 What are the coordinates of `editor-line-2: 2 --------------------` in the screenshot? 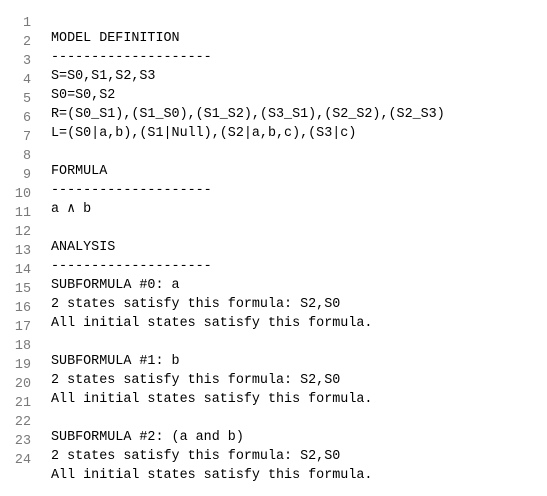 It's located at (273, 41).